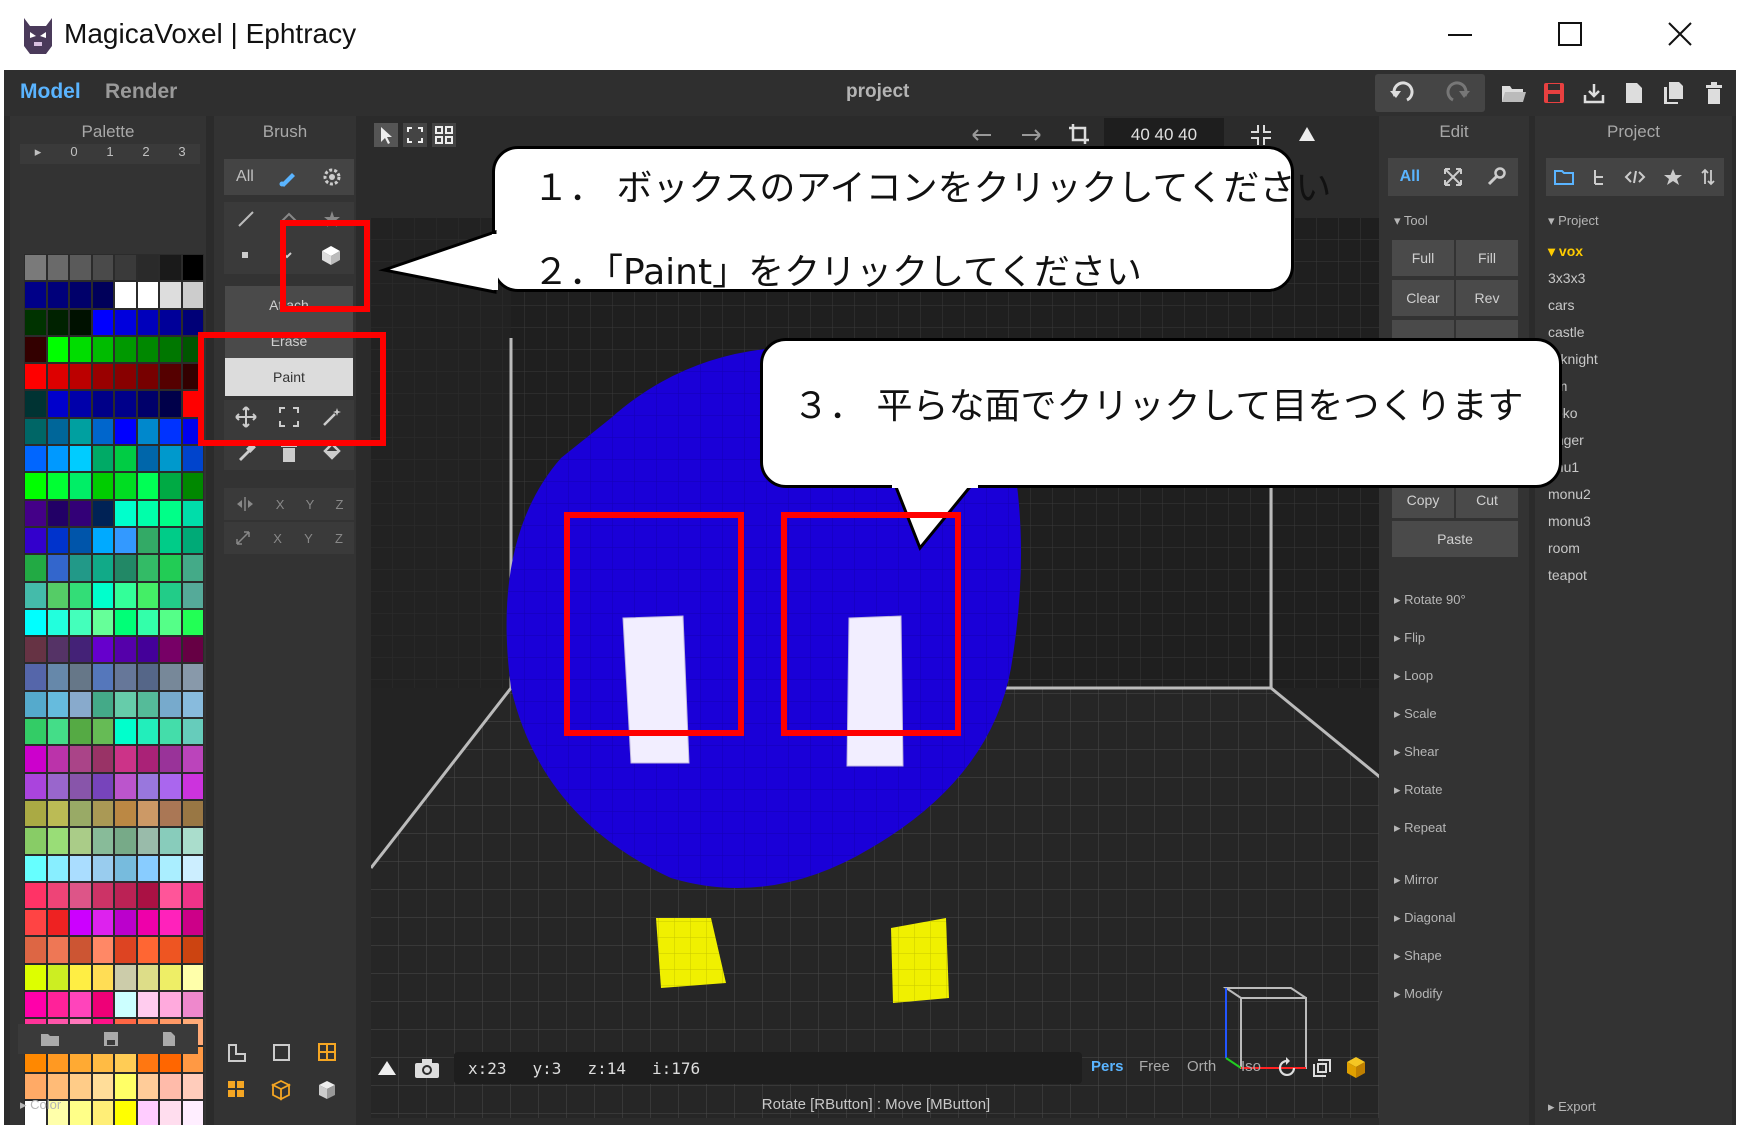 The height and width of the screenshot is (1125, 1740). What do you see at coordinates (1424, 918) in the screenshot?
I see `diagonal-section: ▸ Diagonal` at bounding box center [1424, 918].